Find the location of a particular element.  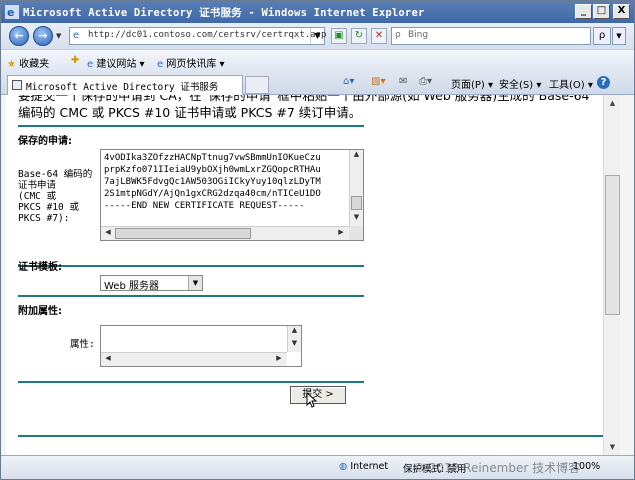

label-line: Base-64 编码的 is located at coordinates (55, 174).